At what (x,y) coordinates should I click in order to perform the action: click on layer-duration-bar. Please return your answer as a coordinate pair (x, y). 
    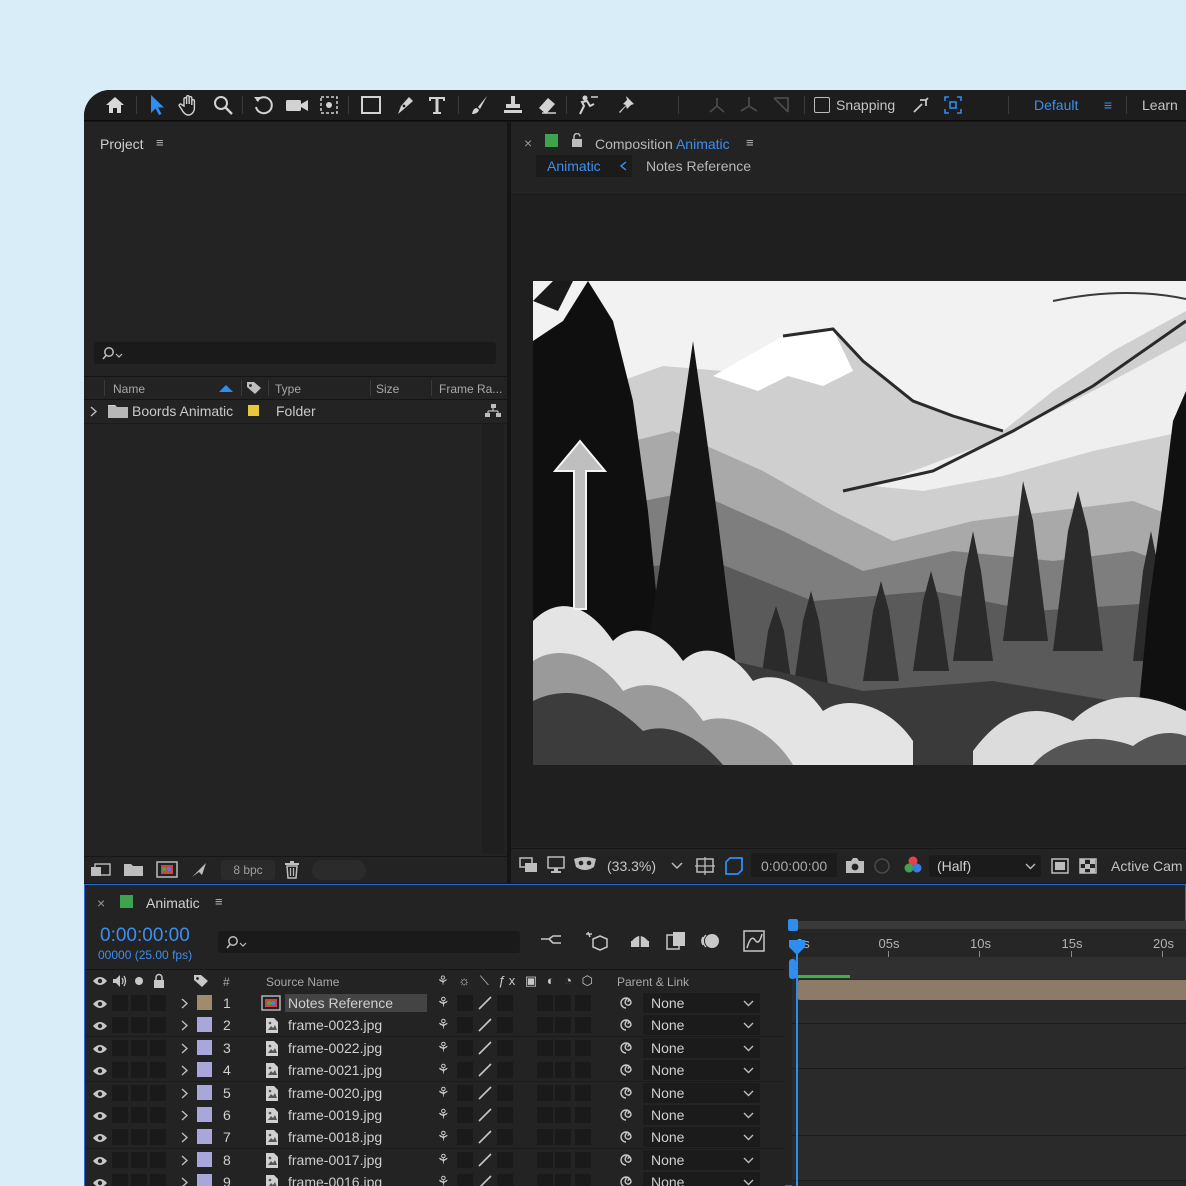
    Looking at the image, I should click on (992, 990).